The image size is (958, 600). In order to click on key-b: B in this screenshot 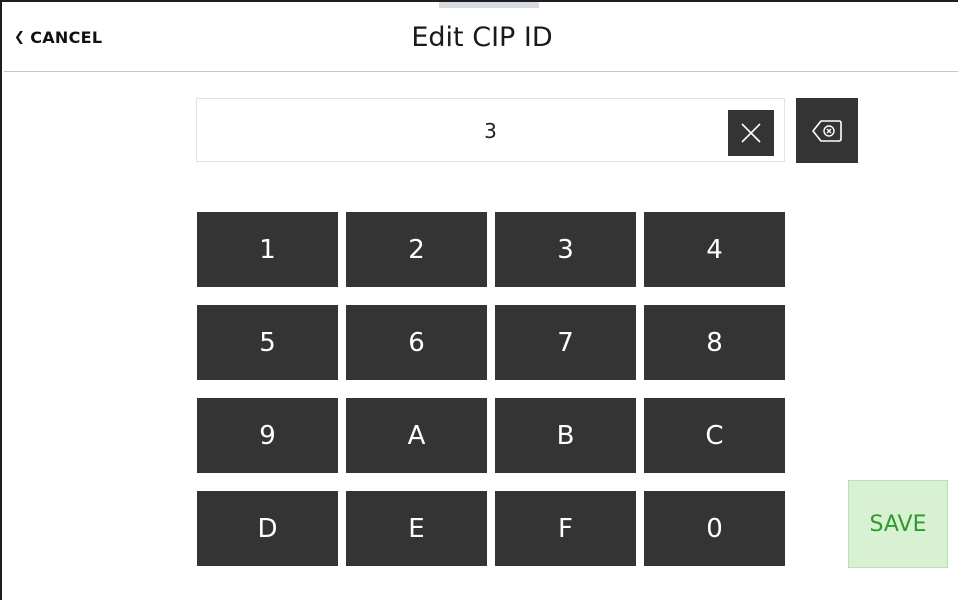, I will do `click(565, 435)`.